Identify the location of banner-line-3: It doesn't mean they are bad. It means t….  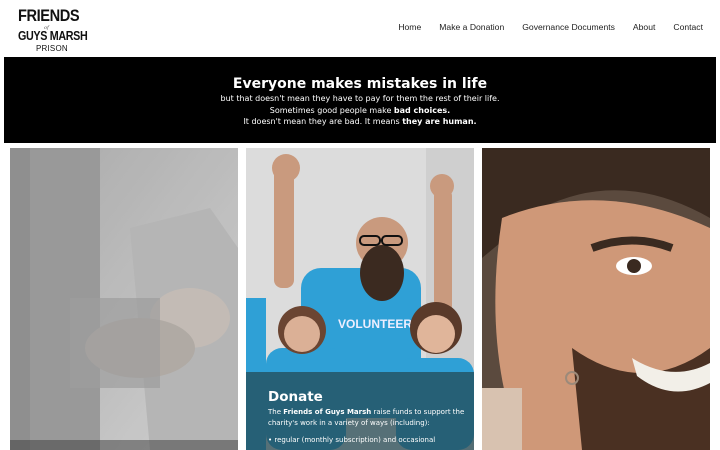
(360, 121).